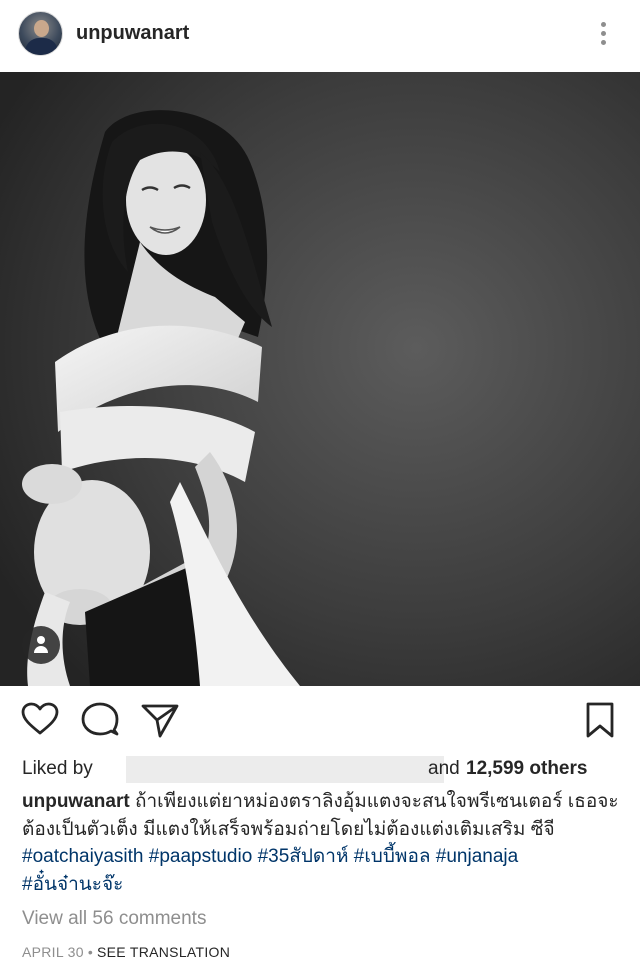 The image size is (640, 971). I want to click on see-translation-link: SEE TRANSLATION, so click(163, 952).